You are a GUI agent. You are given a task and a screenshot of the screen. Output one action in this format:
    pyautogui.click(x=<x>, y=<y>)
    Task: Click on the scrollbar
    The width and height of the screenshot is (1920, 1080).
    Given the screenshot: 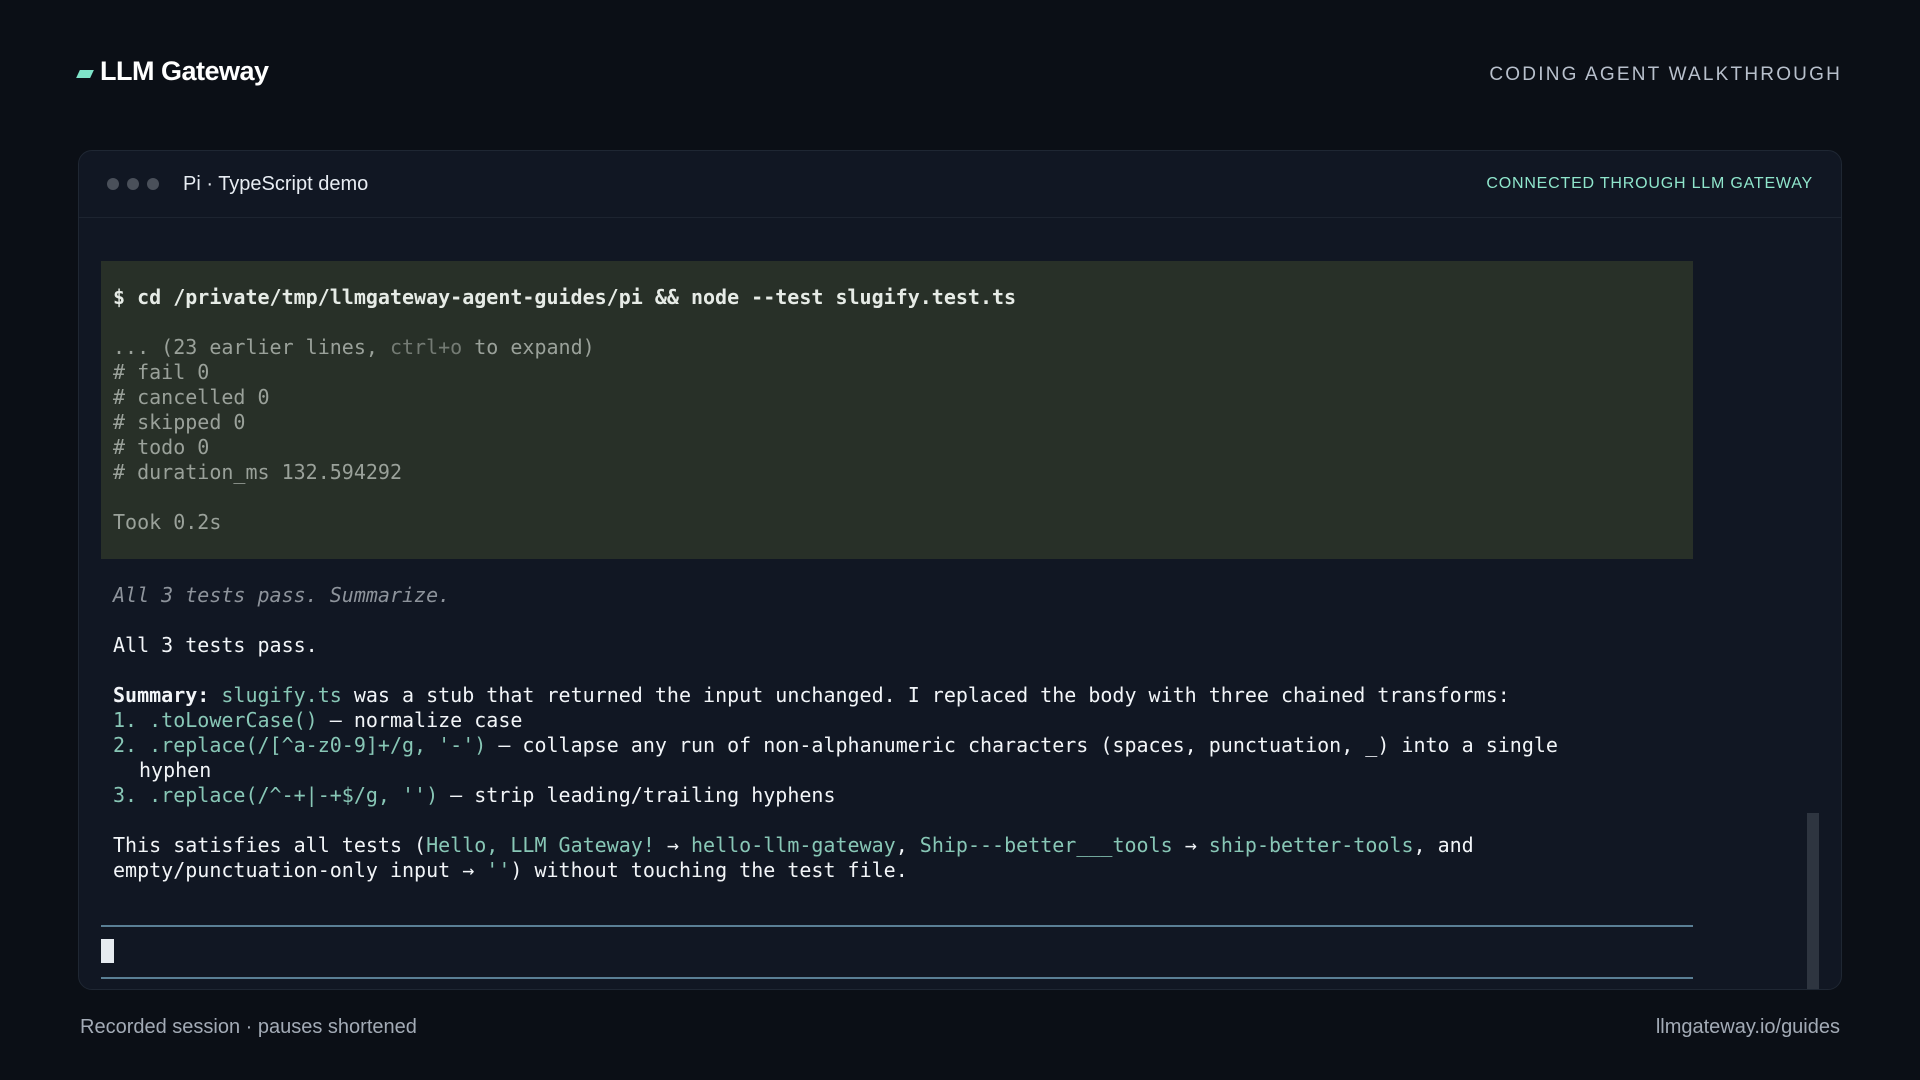 What is the action you would take?
    pyautogui.click(x=1813, y=901)
    